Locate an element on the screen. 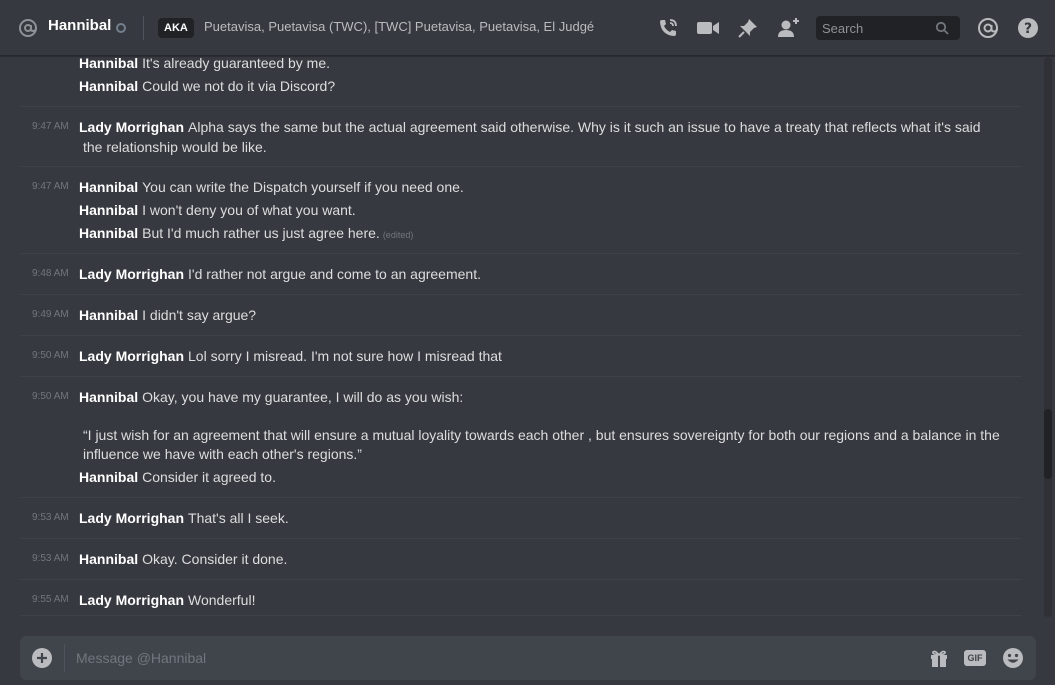 The width and height of the screenshot is (1055, 685). message: Hannibal Could we not do it via Discord? is located at coordinates (207, 86).